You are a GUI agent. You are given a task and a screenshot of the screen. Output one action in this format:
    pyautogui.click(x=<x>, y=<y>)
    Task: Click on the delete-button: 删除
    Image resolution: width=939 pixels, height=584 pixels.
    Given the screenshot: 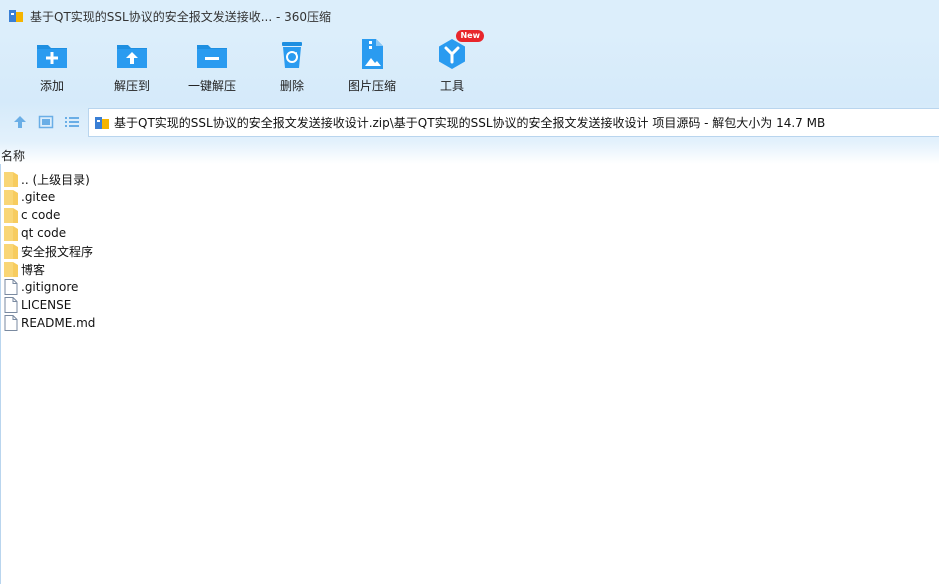 What is the action you would take?
    pyautogui.click(x=292, y=67)
    